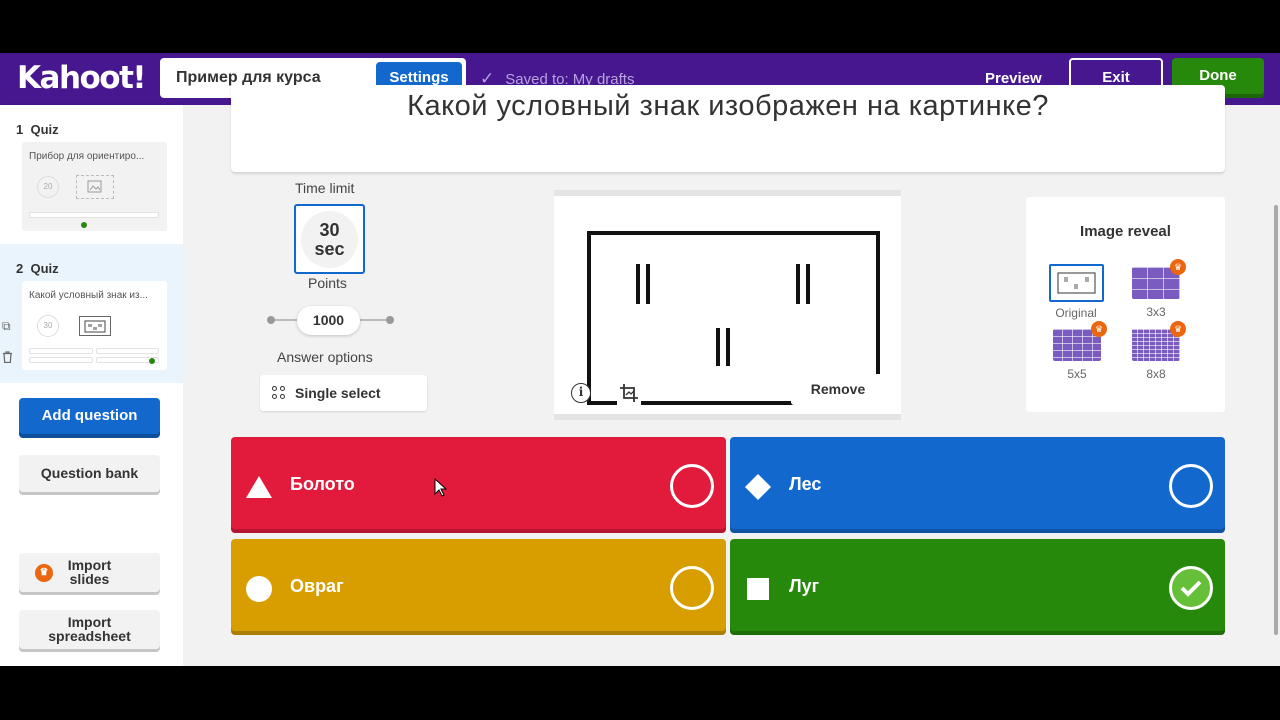 This screenshot has width=1280, height=720. I want to click on time-limit-value: 30 sec, so click(329, 239).